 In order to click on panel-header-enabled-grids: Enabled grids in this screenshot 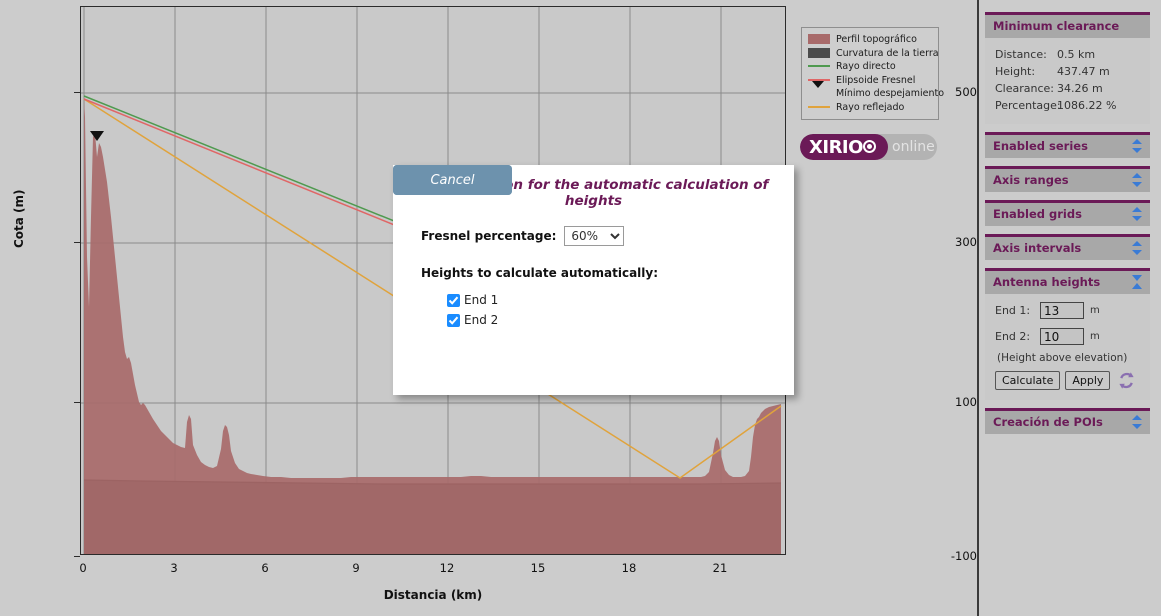, I will do `click(1067, 213)`.